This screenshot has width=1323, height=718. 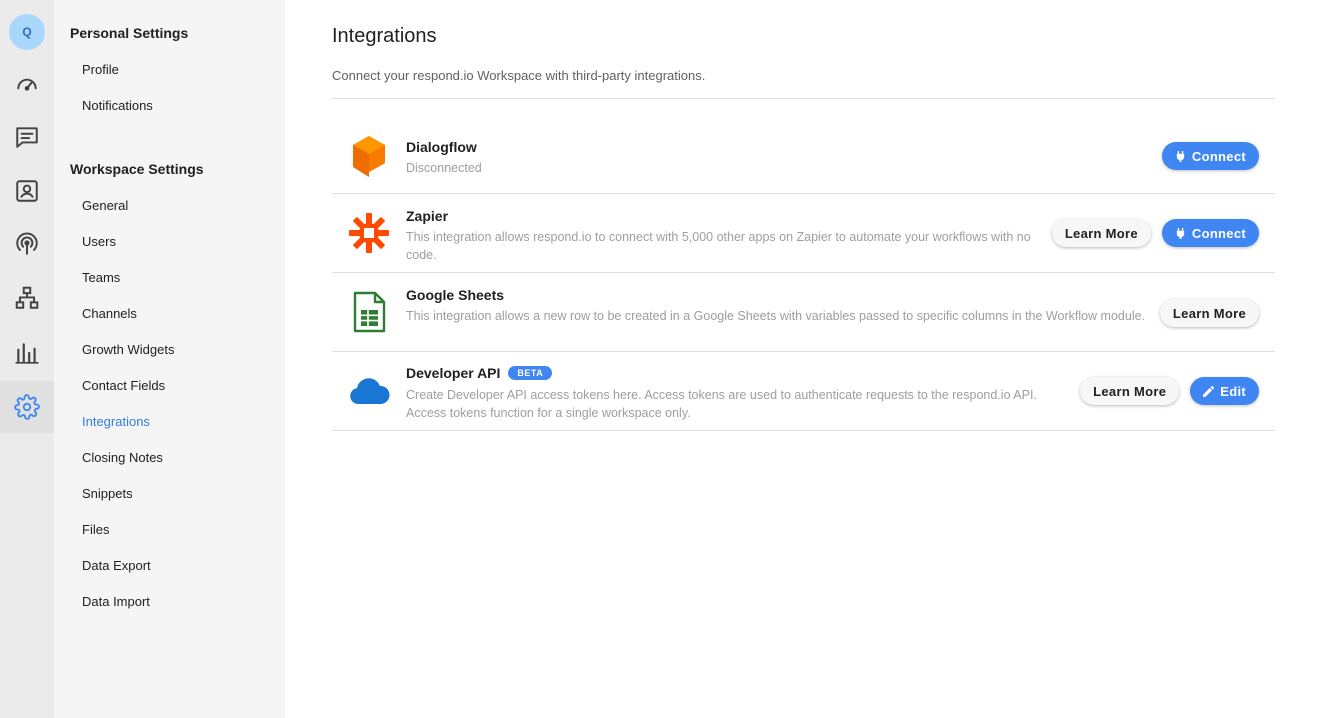 What do you see at coordinates (101, 277) in the screenshot?
I see `sidebar-item-teams: Teams` at bounding box center [101, 277].